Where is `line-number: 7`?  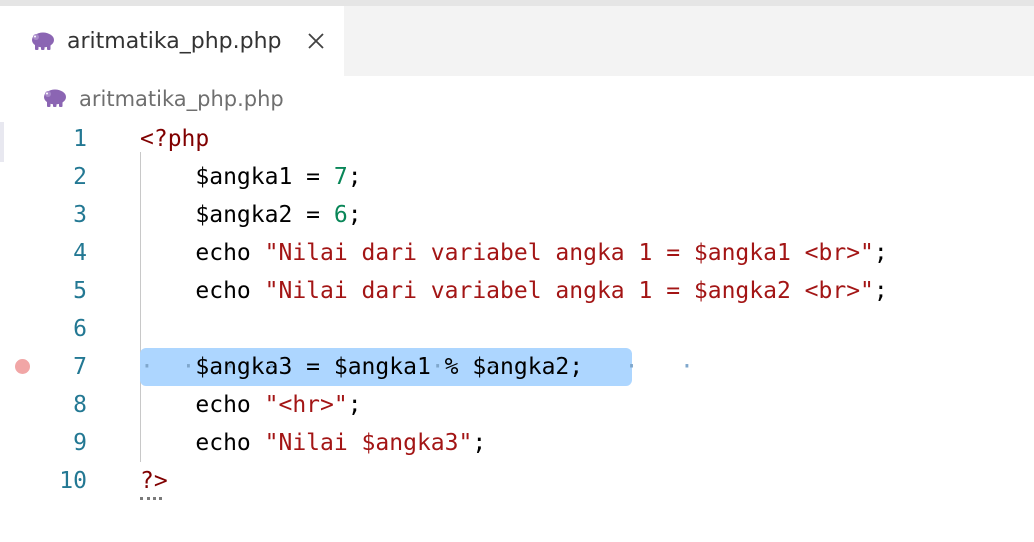 line-number: 7 is located at coordinates (80, 367).